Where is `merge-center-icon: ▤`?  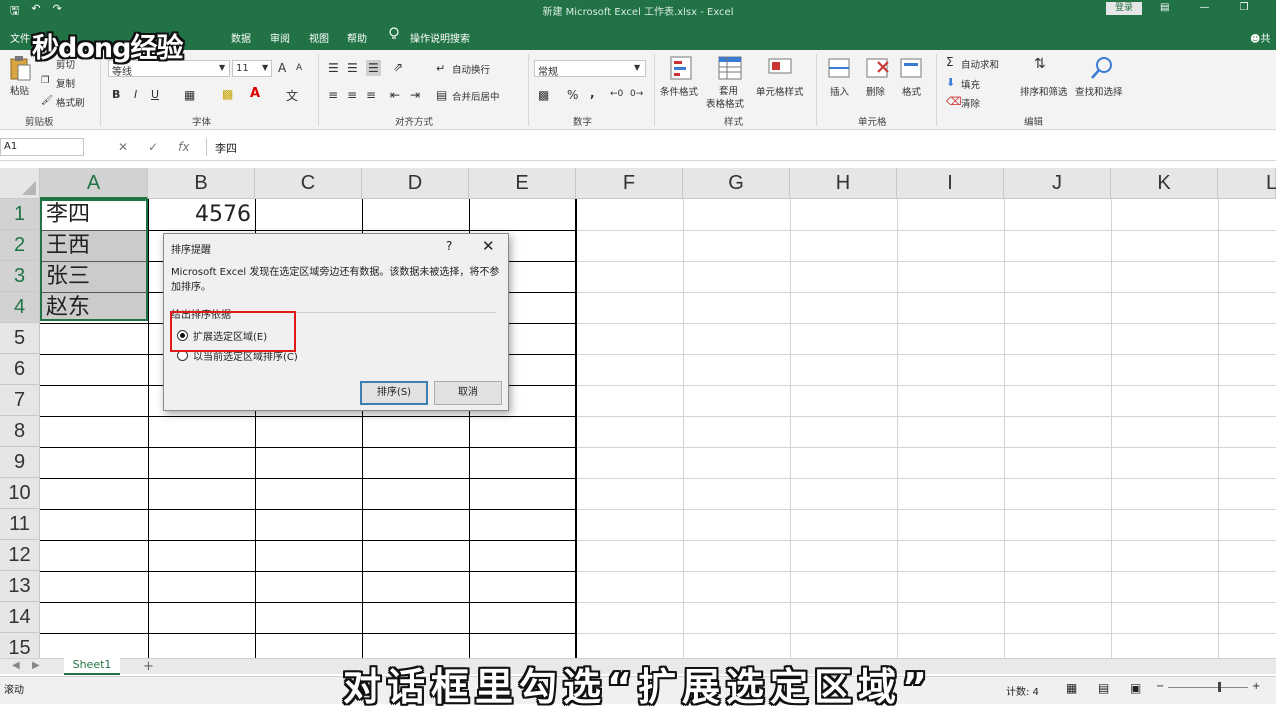 merge-center-icon: ▤ is located at coordinates (441, 95).